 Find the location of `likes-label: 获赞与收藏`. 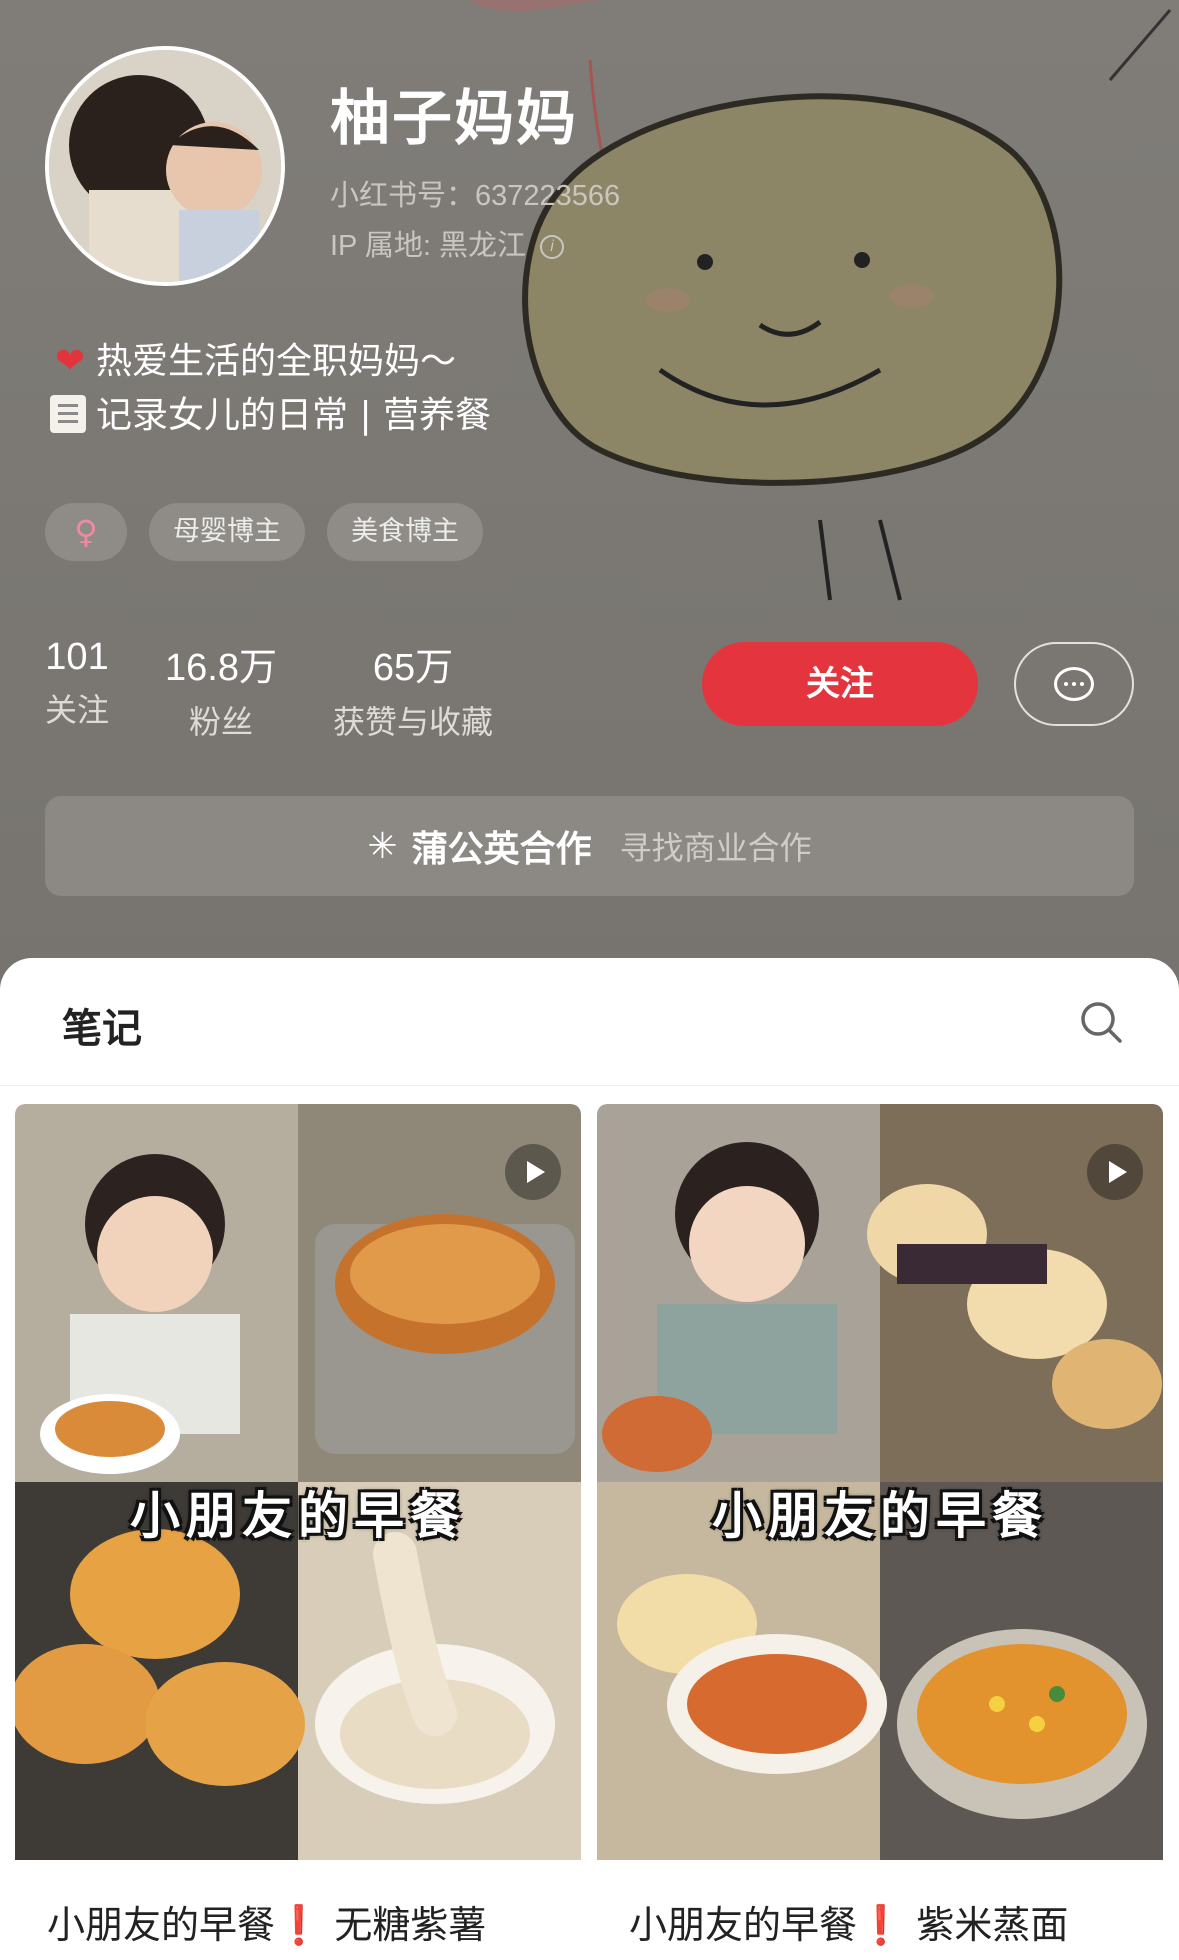

likes-label: 获赞与收藏 is located at coordinates (412, 722).